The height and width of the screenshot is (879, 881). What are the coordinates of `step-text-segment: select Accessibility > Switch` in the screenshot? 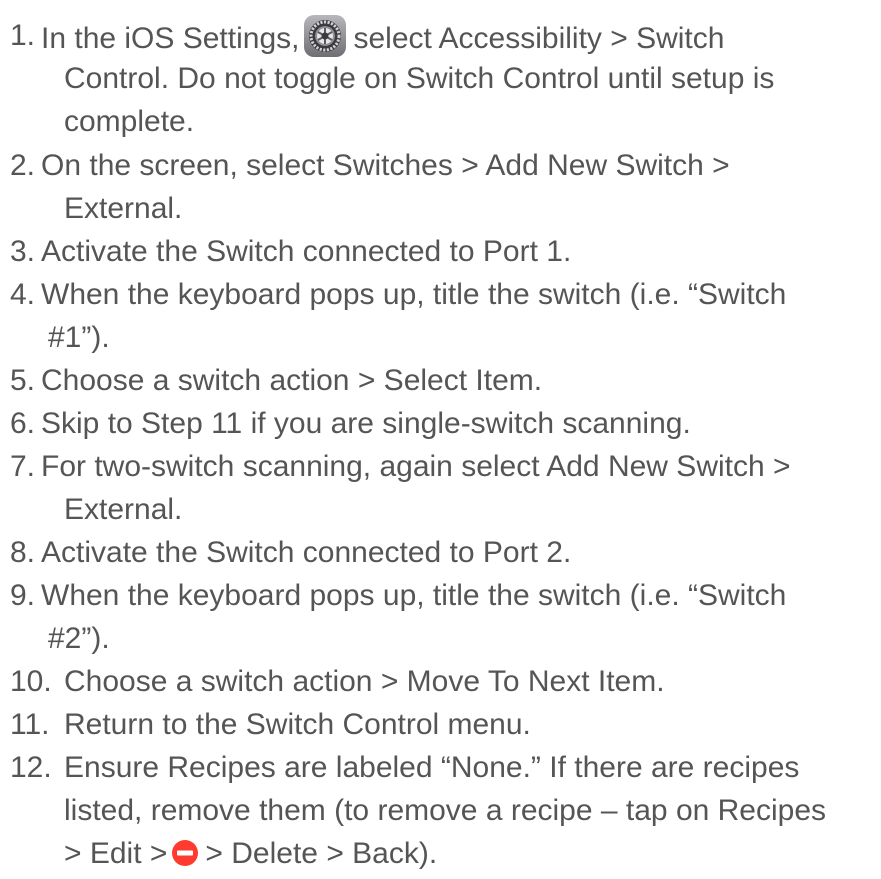 It's located at (539, 38).